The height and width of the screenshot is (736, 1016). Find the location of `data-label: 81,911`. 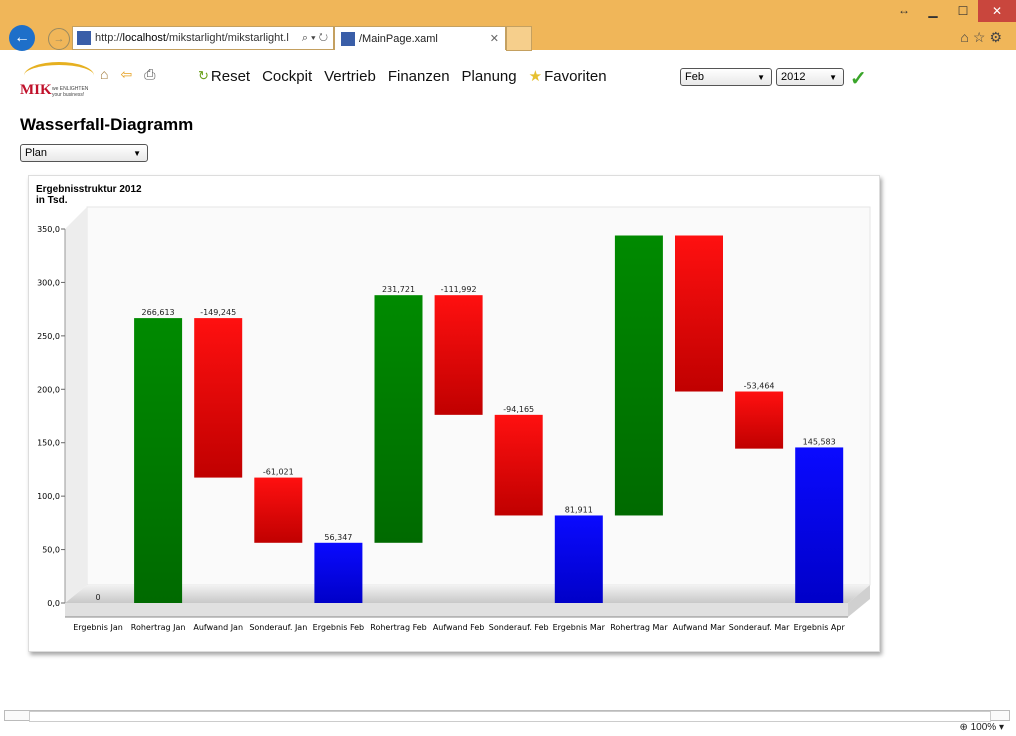

data-label: 81,911 is located at coordinates (579, 509).